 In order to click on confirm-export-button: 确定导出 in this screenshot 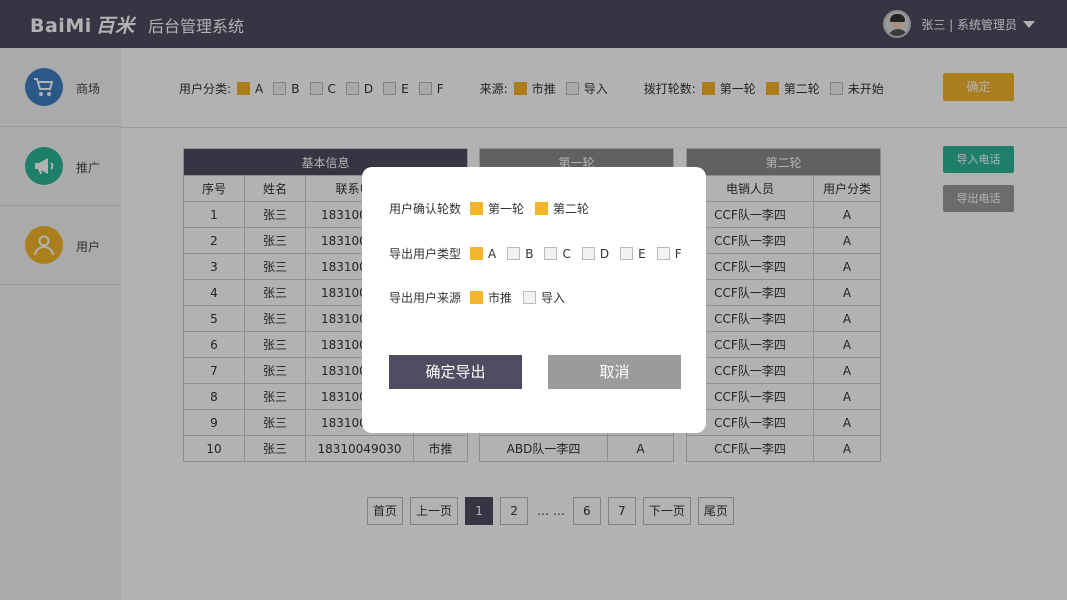, I will do `click(455, 372)`.